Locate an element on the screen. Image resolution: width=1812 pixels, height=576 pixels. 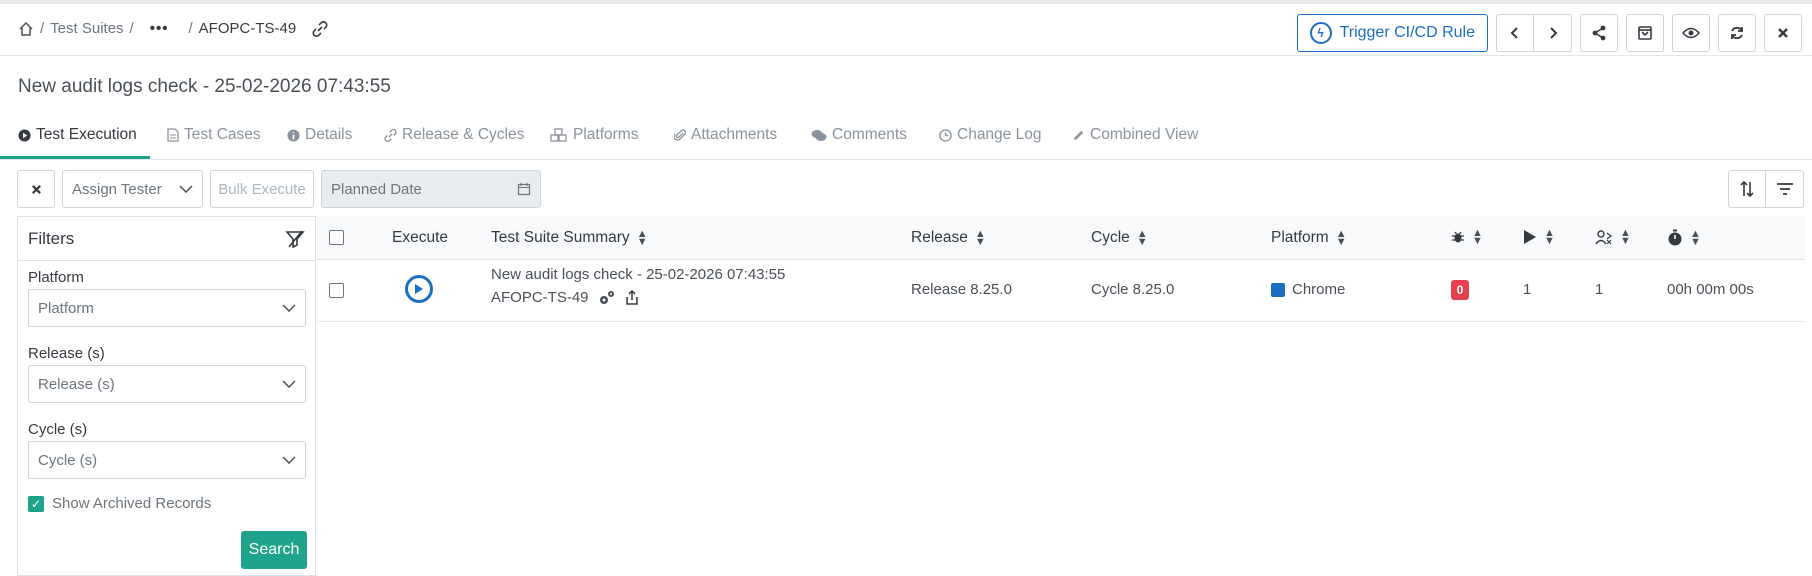
bulk-execute-label: Bulk Execute is located at coordinates (262, 189).